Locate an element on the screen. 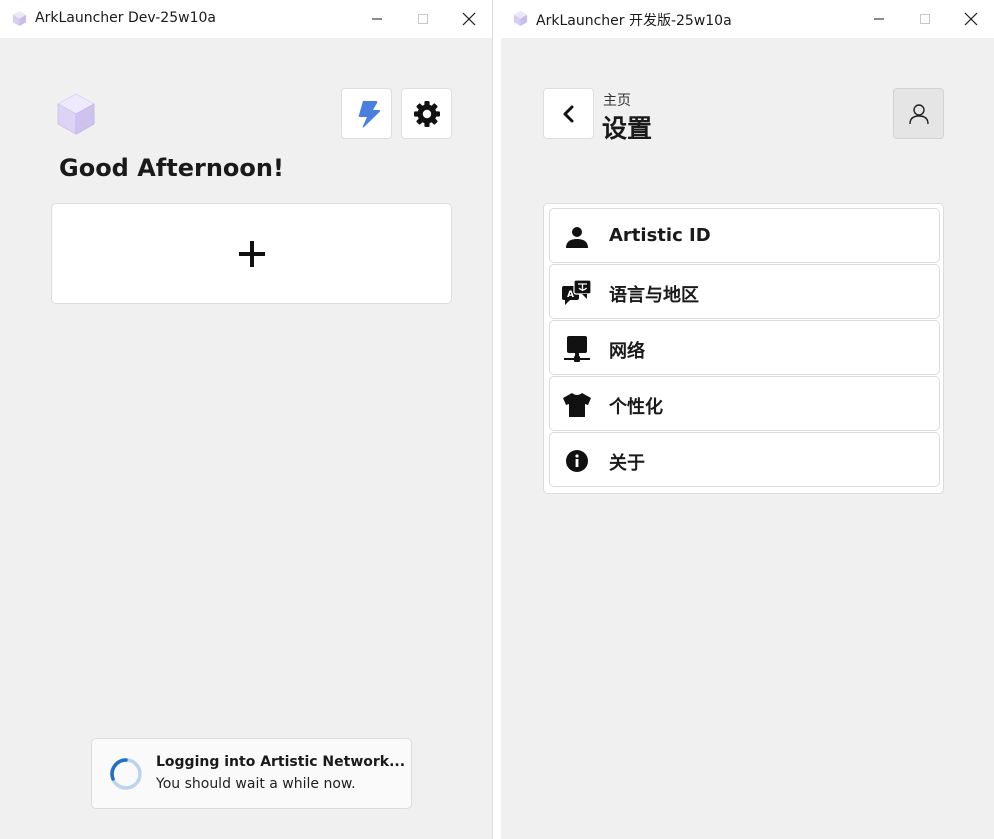 This screenshot has width=994, height=839. settings-item-label: Artistic ID is located at coordinates (660, 235).